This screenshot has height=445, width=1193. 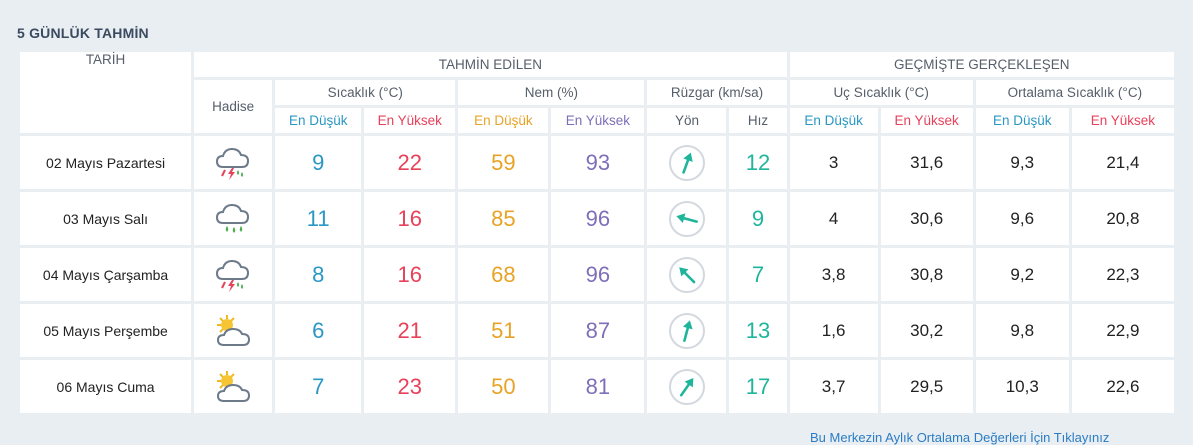 I want to click on ext-low-value: 1,6, so click(x=833, y=330).